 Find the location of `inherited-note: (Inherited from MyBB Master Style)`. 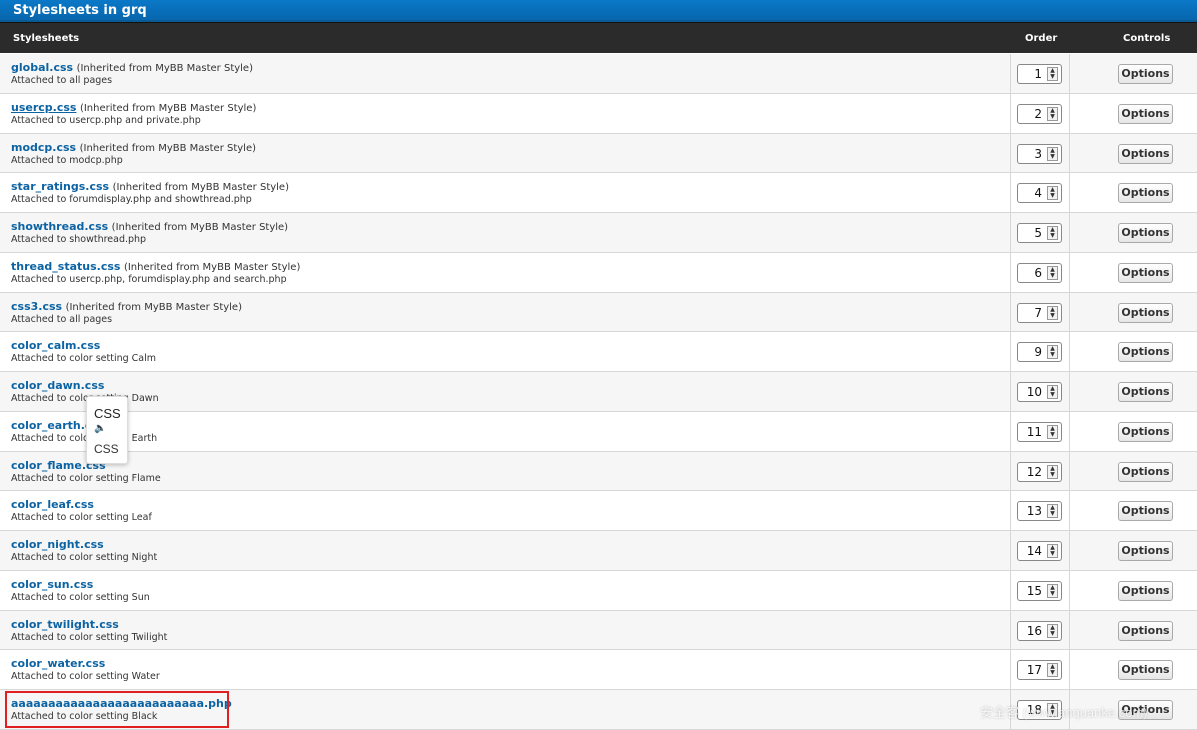

inherited-note: (Inherited from MyBB Master Style) is located at coordinates (168, 108).